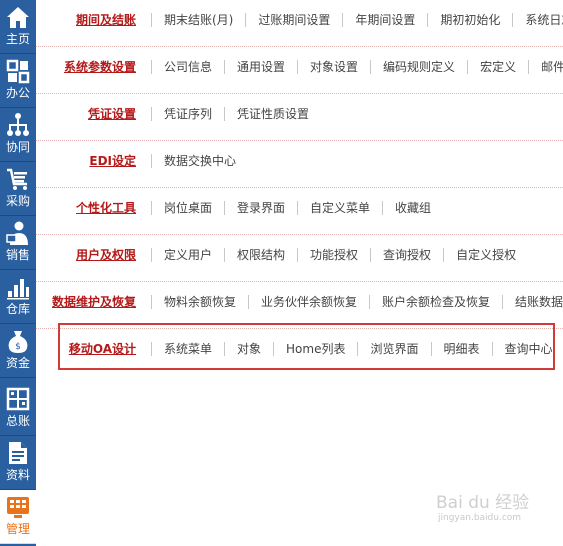 The image size is (563, 546). What do you see at coordinates (334, 67) in the screenshot?
I see `menu-link: 对象设置` at bounding box center [334, 67].